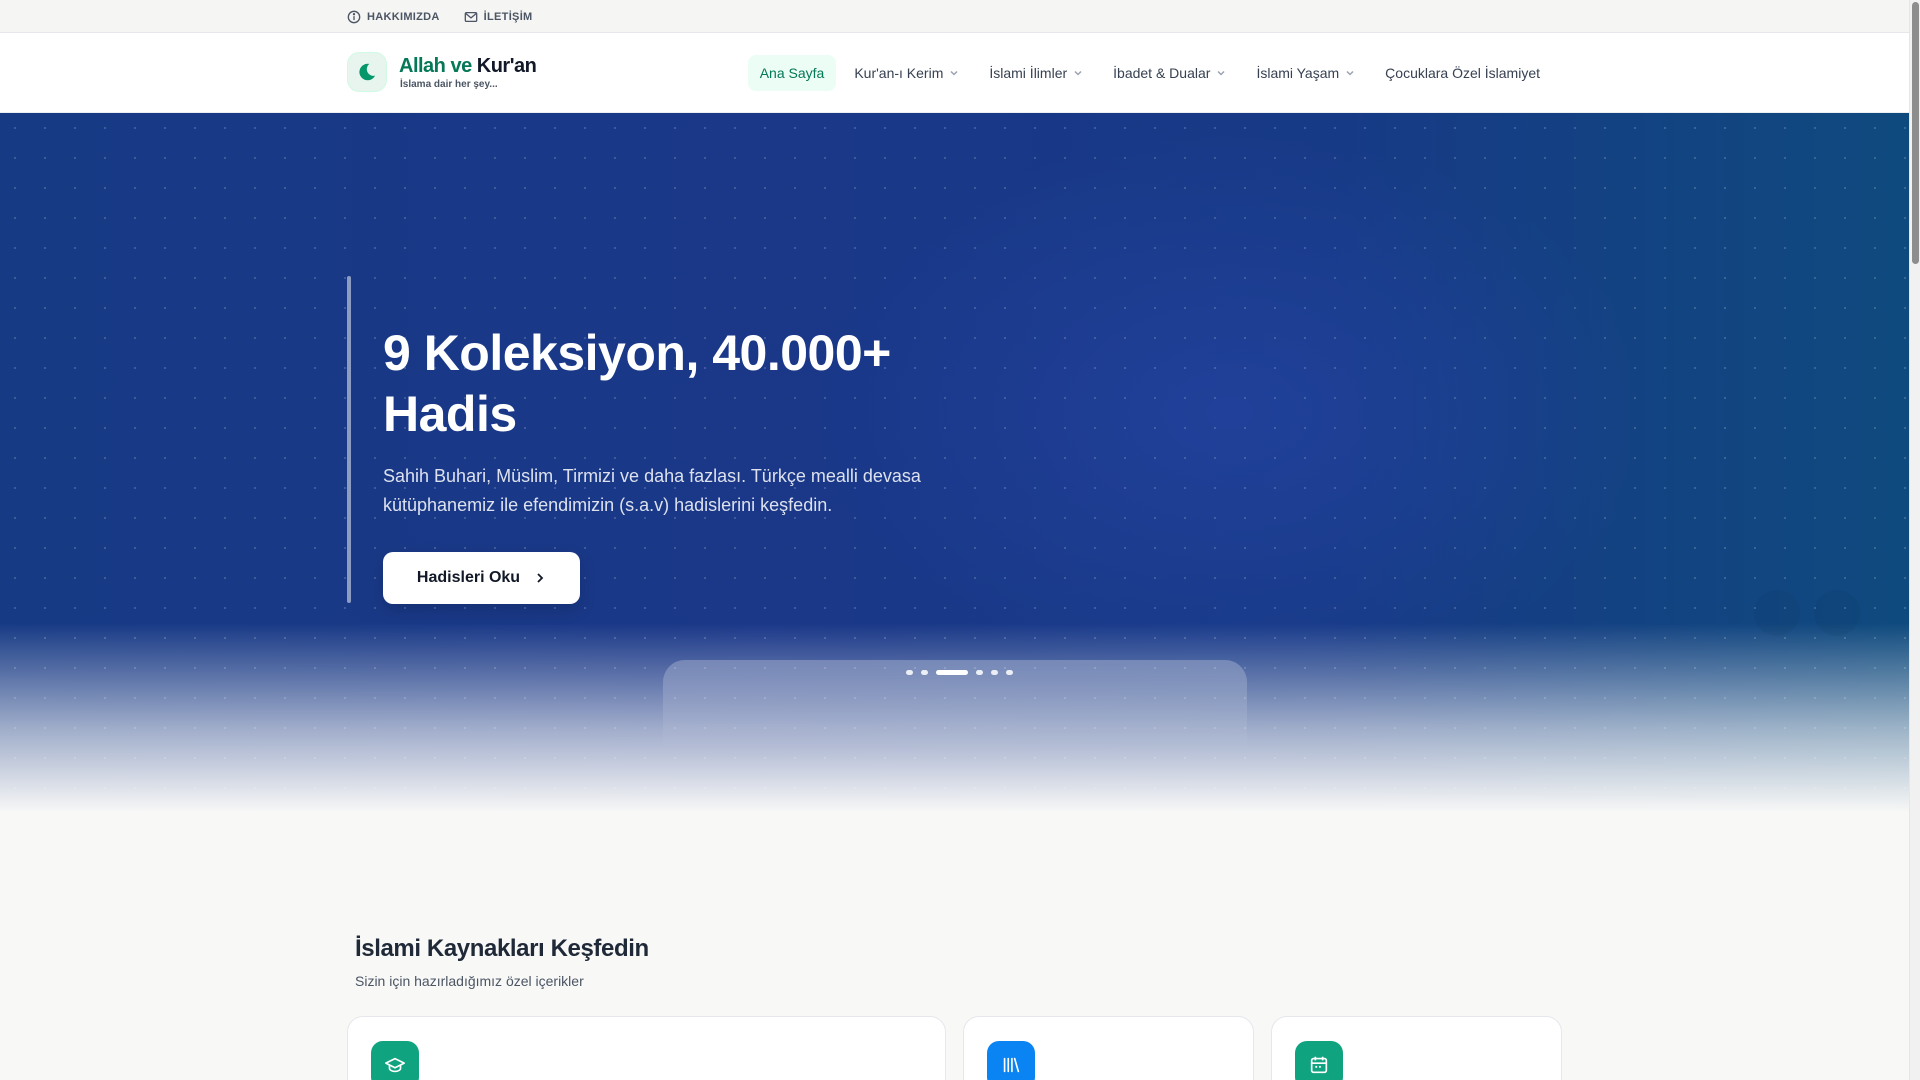  Describe the element at coordinates (502, 948) in the screenshot. I see `section-title: İslami Kaynakları Keşfedin` at that location.